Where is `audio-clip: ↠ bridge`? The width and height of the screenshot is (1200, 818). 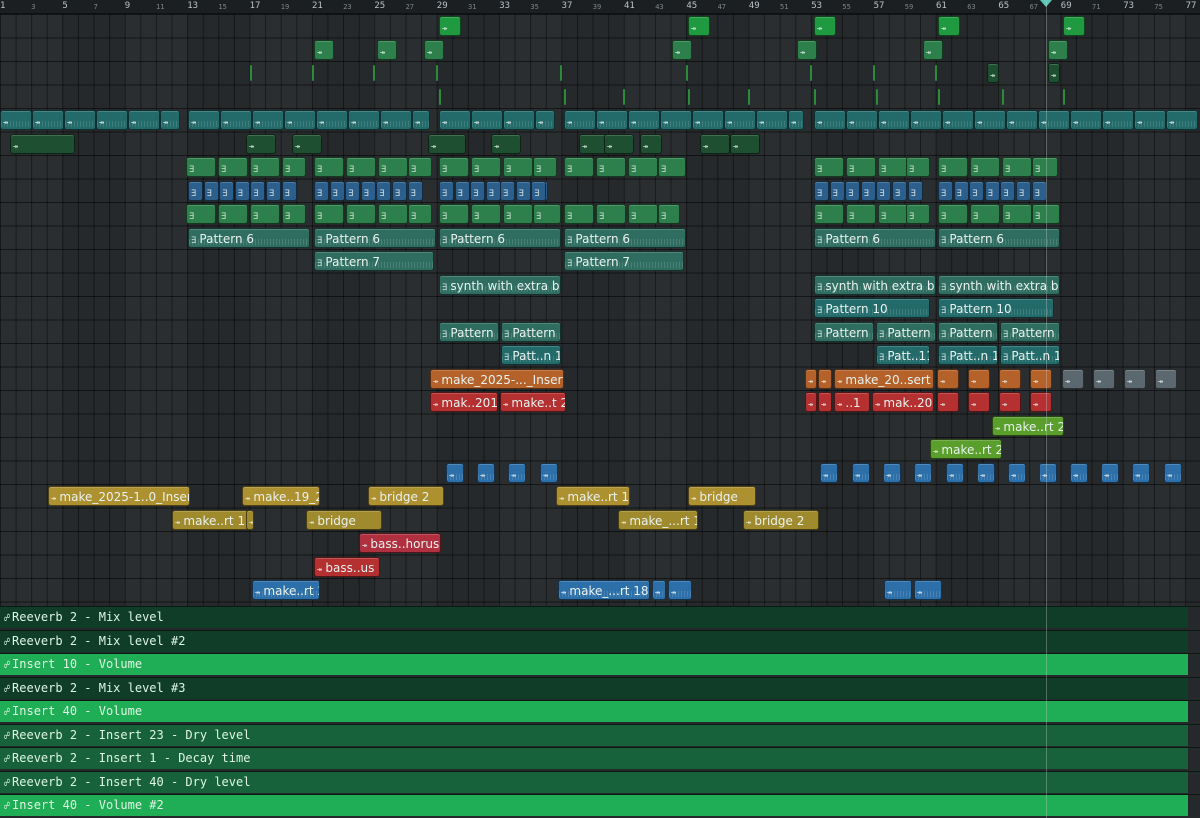 audio-clip: ↠ bridge is located at coordinates (722, 496).